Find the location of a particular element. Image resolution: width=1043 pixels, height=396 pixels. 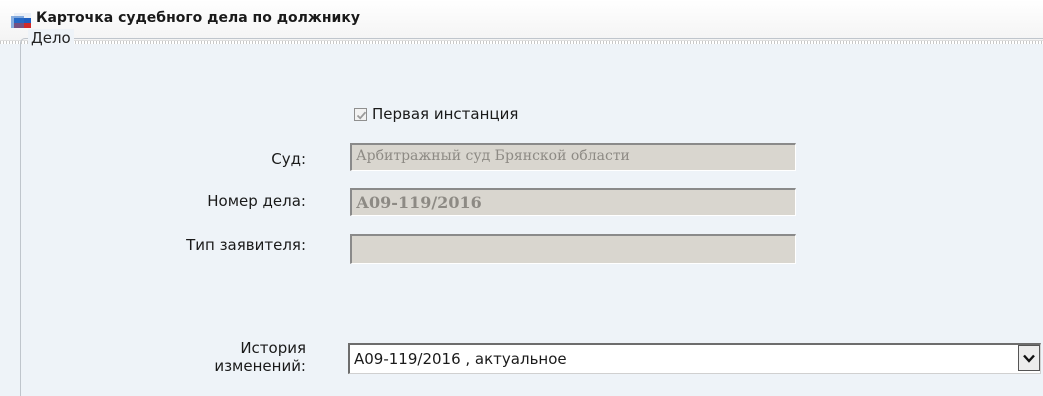

app-flag-icon is located at coordinates (21, 20).